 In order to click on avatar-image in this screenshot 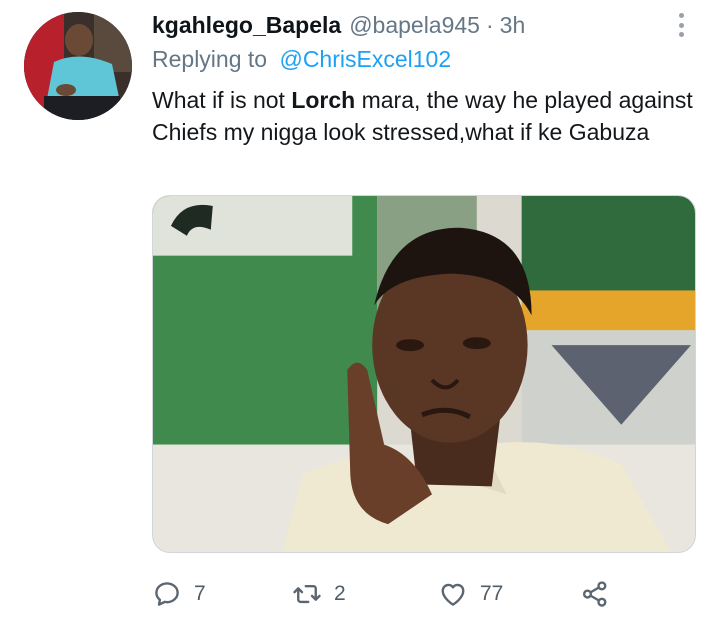, I will do `click(78, 66)`.